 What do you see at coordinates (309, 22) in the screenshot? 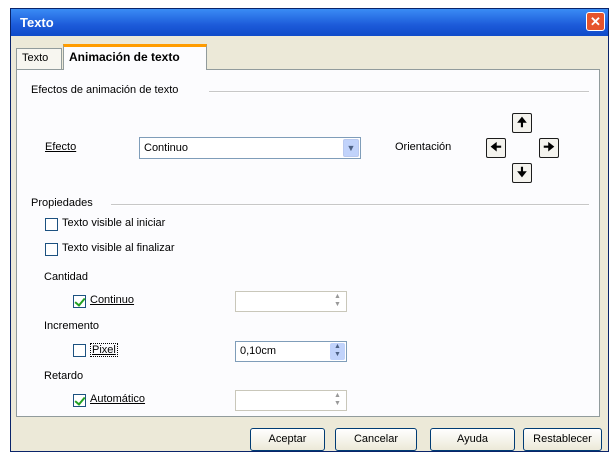
I see `title-bar: Texto ✕` at bounding box center [309, 22].